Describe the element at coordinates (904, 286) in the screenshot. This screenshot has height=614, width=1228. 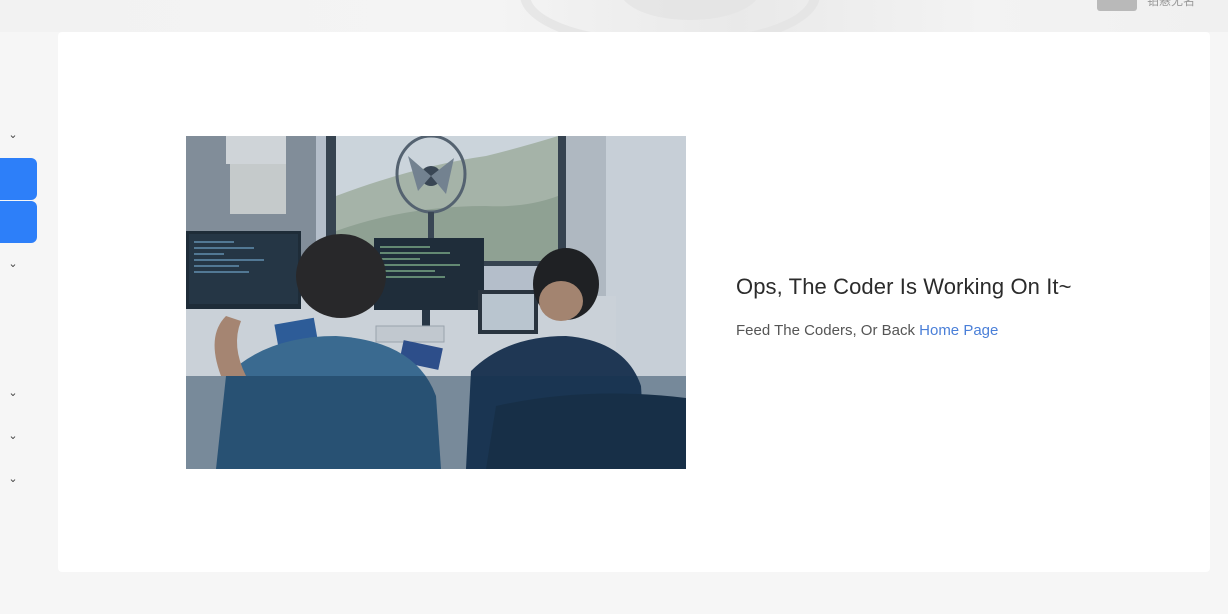
I see `page-title: Ops, The Coder Is Working On It~` at that location.